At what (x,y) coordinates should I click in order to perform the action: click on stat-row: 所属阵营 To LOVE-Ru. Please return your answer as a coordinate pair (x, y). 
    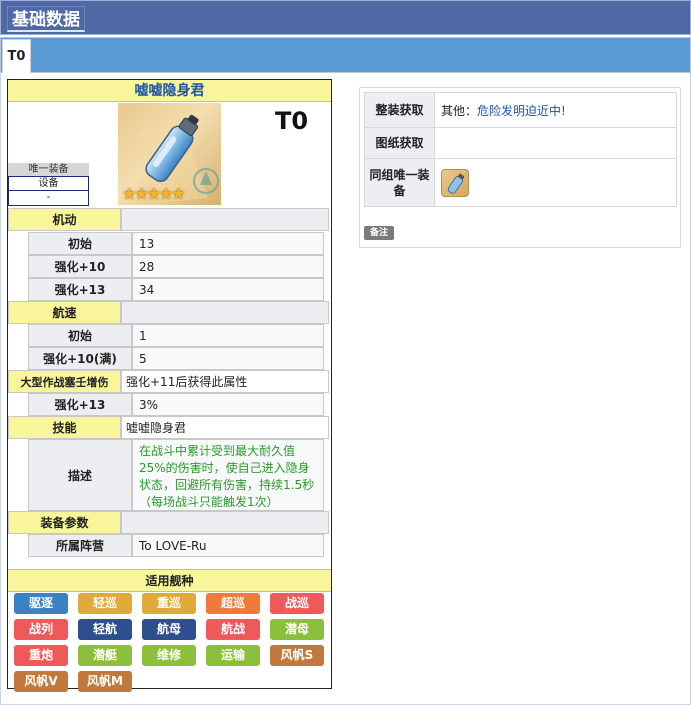
    Looking at the image, I should click on (169, 545).